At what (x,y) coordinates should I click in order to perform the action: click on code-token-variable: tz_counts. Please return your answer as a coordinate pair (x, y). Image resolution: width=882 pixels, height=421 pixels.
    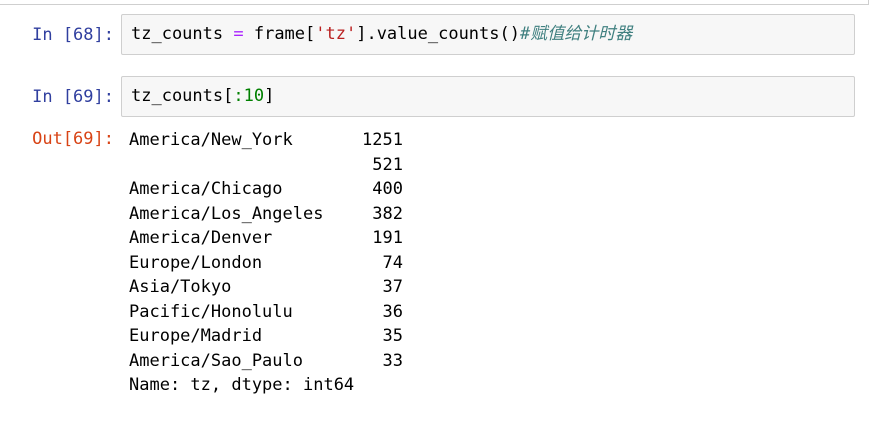
    Looking at the image, I should click on (177, 34).